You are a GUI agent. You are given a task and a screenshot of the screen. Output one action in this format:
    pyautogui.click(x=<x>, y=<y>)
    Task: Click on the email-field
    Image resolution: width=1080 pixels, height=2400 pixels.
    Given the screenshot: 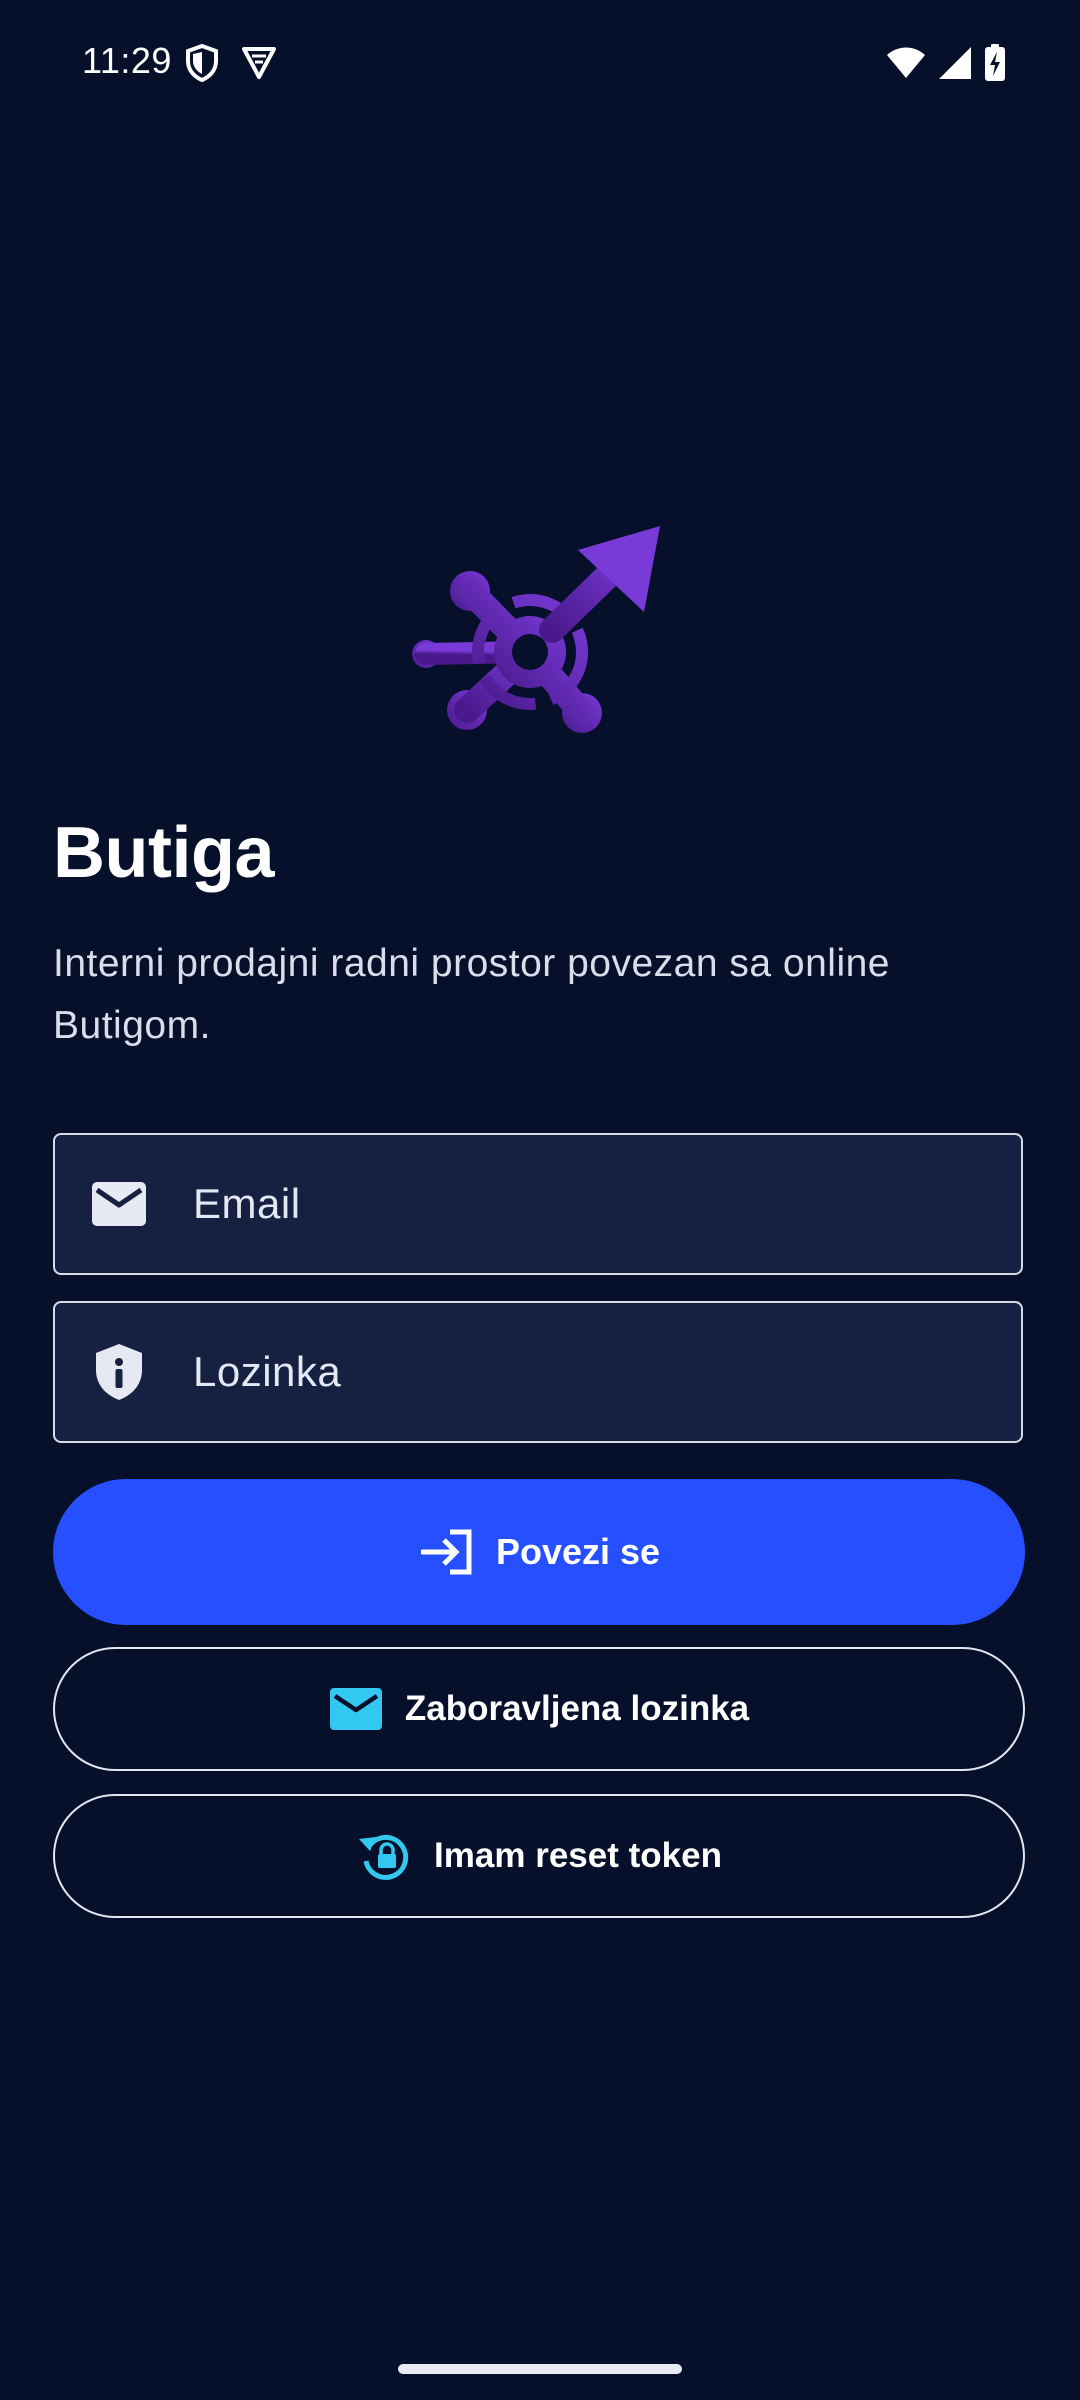 What is the action you would take?
    pyautogui.click(x=538, y=1204)
    